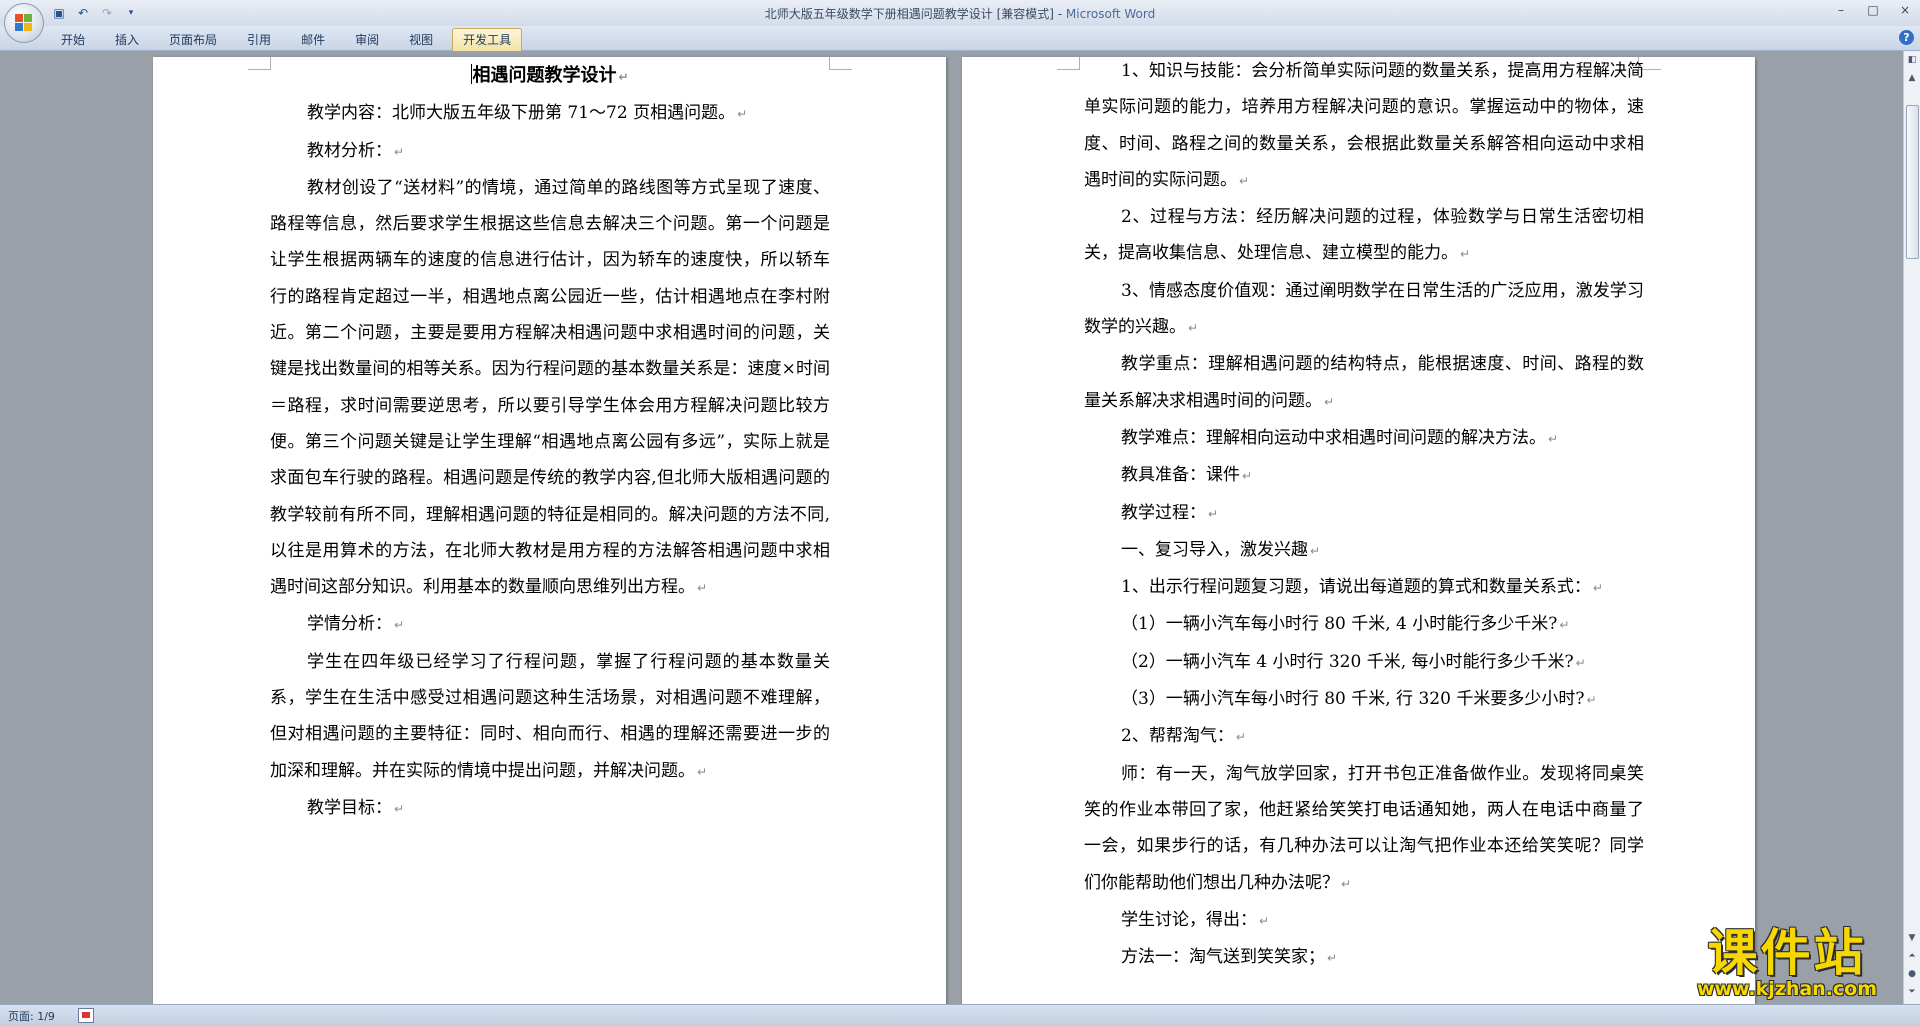 This screenshot has width=1920, height=1026. What do you see at coordinates (550, 808) in the screenshot?
I see `paragraph: 教学目标： ↵` at bounding box center [550, 808].